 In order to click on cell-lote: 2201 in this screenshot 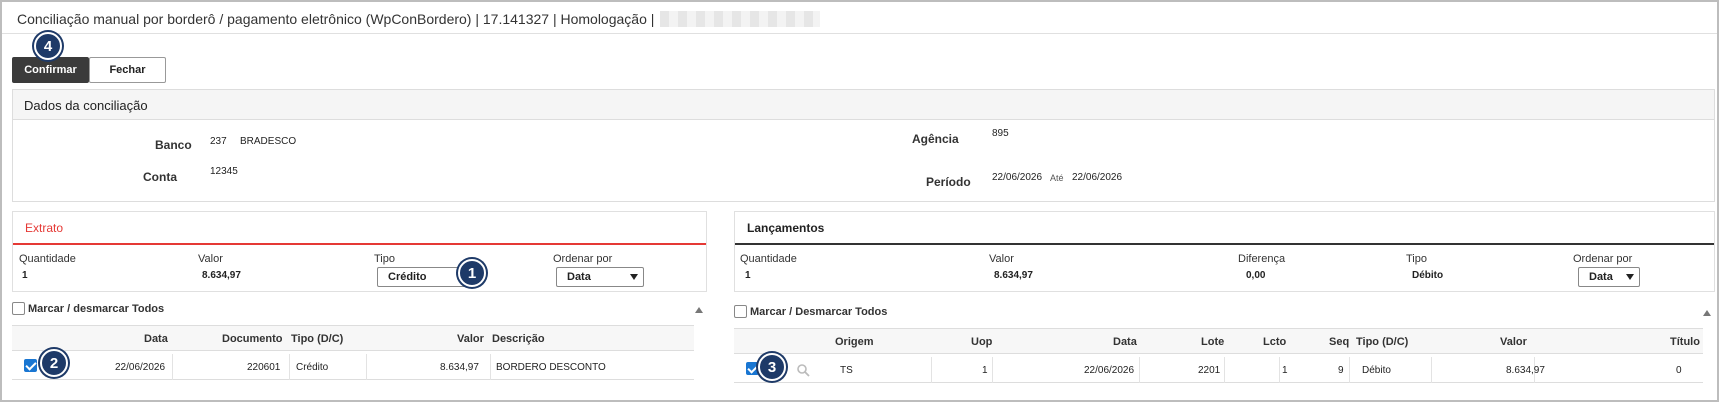, I will do `click(1209, 370)`.